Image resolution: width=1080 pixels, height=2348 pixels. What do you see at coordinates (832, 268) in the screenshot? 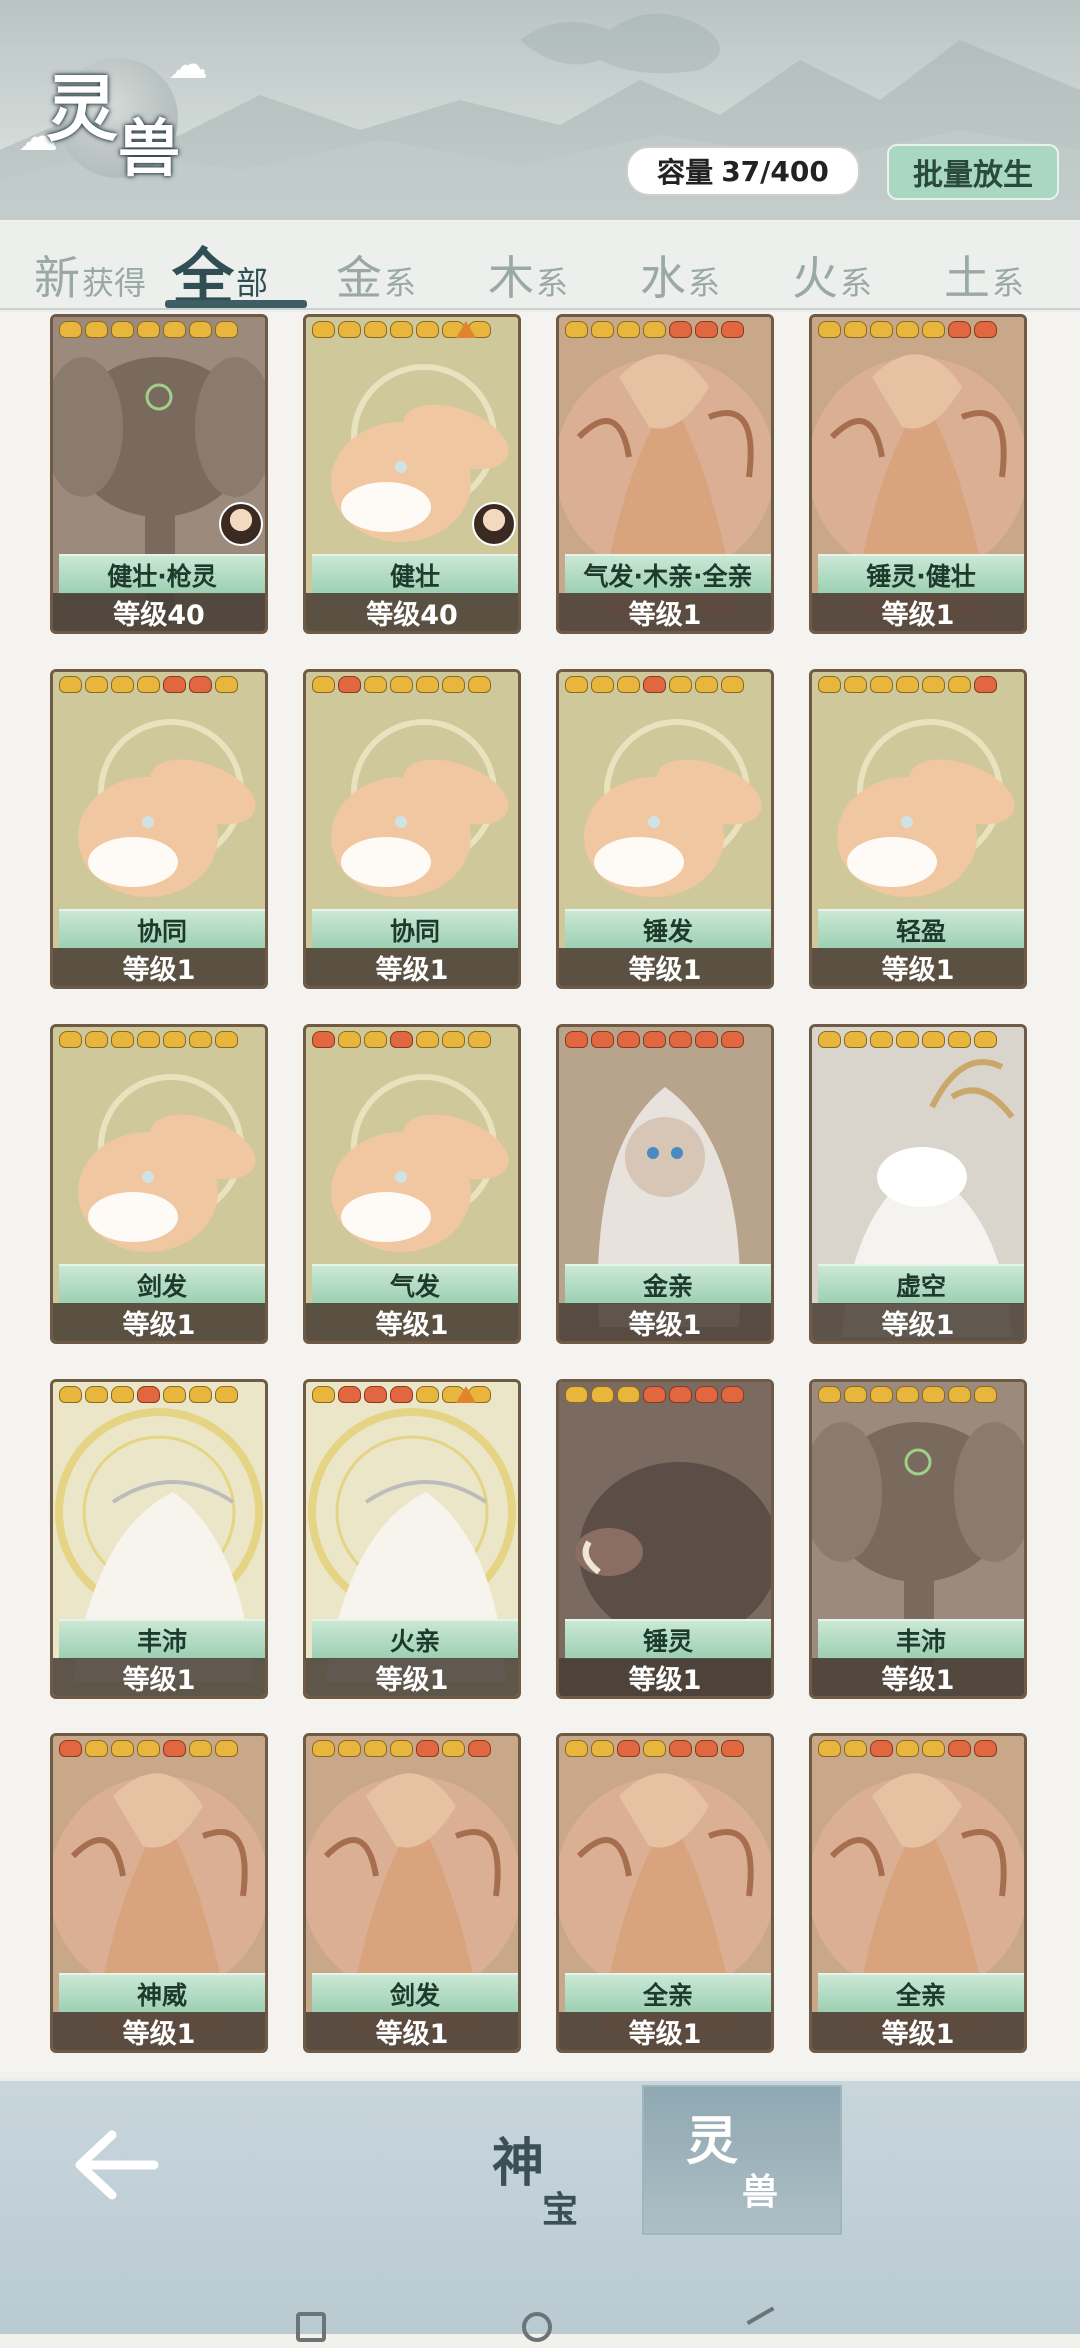
I see `tab-fire: 火系` at bounding box center [832, 268].